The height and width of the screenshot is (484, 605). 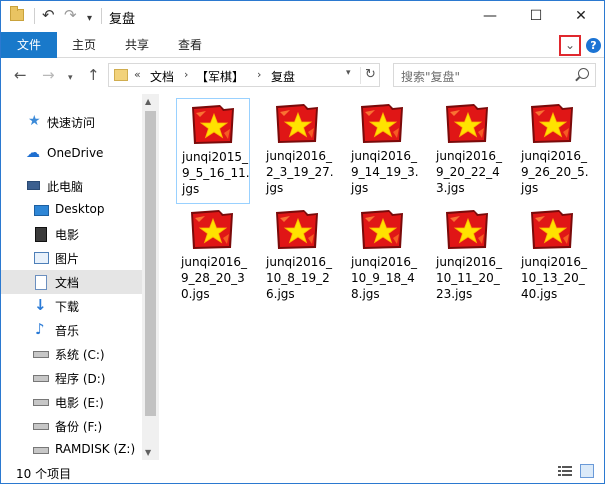 I want to click on cloud-icon: ☁, so click(x=33, y=153).